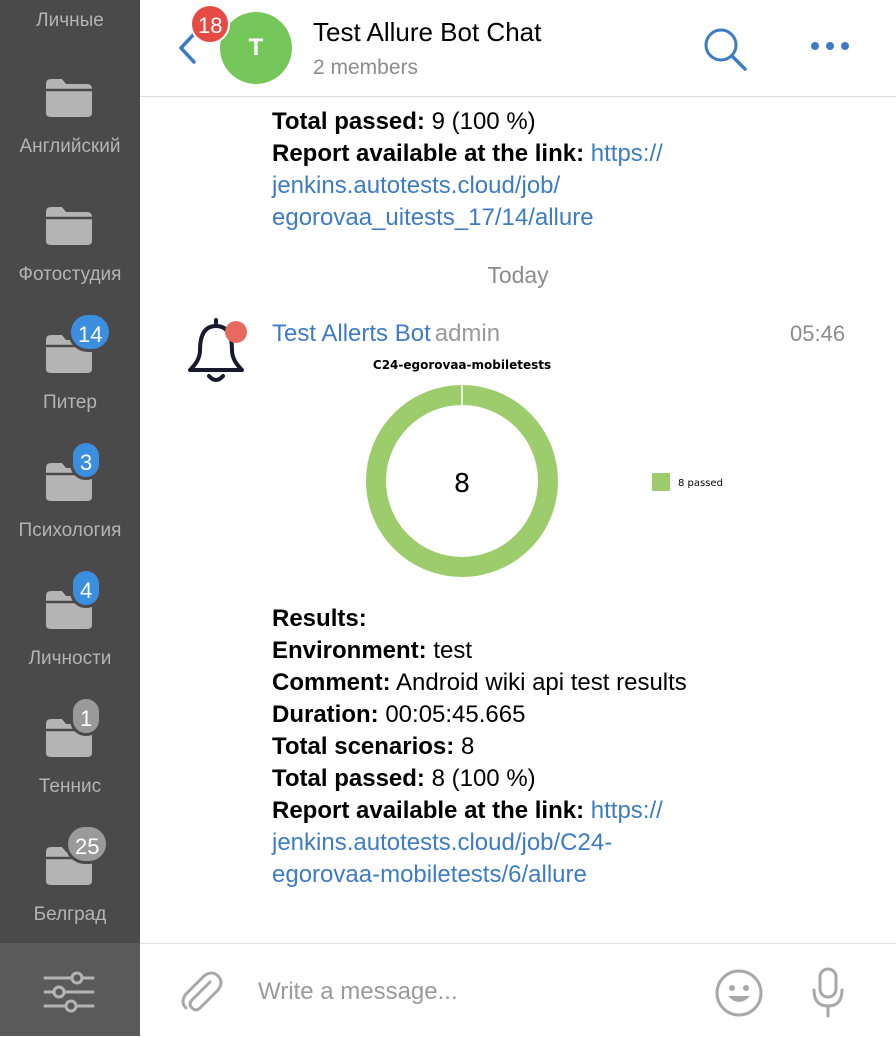 The height and width of the screenshot is (1037, 896). What do you see at coordinates (70, 22) in the screenshot?
I see `folder-label-personal: Личные` at bounding box center [70, 22].